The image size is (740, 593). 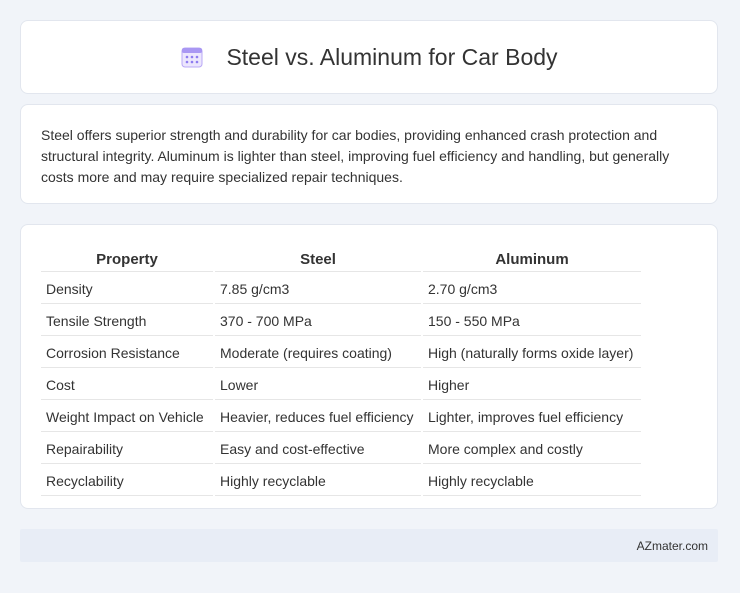 What do you see at coordinates (532, 353) in the screenshot?
I see `aluminum-cell: High (naturally forms oxide layer)` at bounding box center [532, 353].